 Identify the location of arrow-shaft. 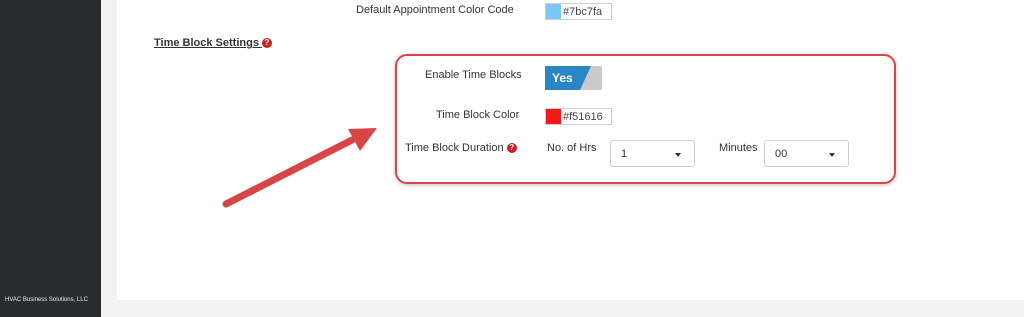
(289, 172).